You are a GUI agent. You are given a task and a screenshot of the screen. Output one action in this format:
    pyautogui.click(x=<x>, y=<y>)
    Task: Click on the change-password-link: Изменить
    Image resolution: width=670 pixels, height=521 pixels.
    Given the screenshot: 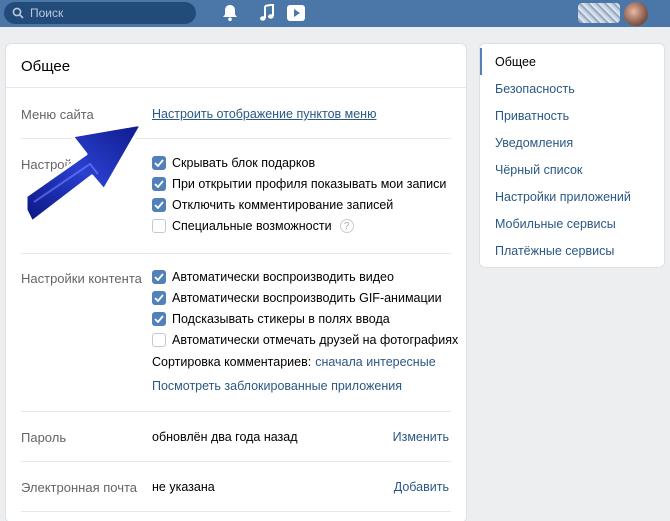 What is the action you would take?
    pyautogui.click(x=421, y=437)
    